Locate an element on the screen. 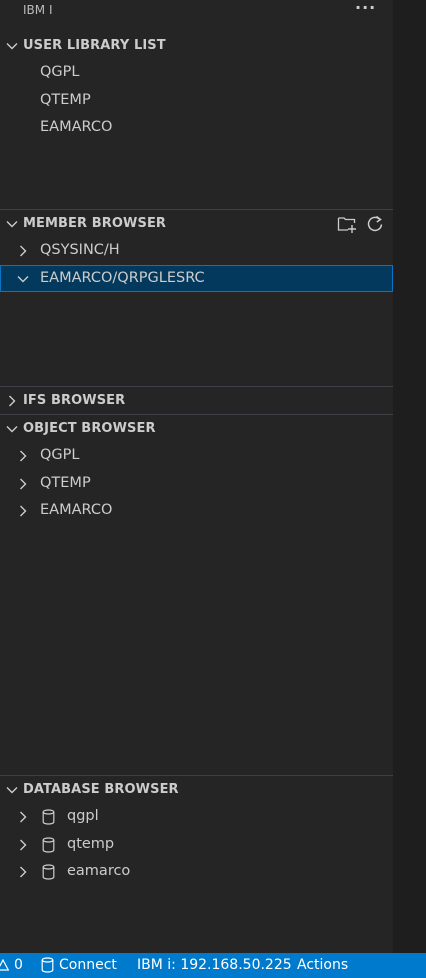 The image size is (426, 978). more-actions-icon: ··· is located at coordinates (365, 8).